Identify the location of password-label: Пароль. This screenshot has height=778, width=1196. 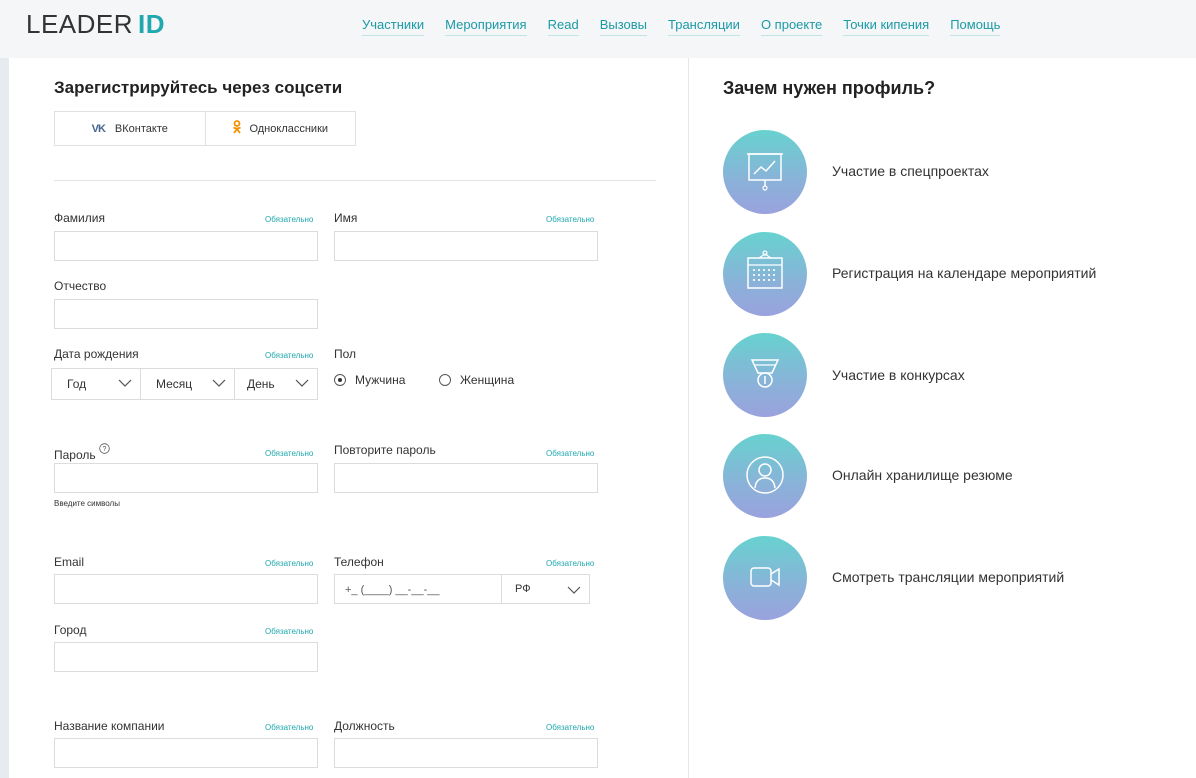
(75, 455).